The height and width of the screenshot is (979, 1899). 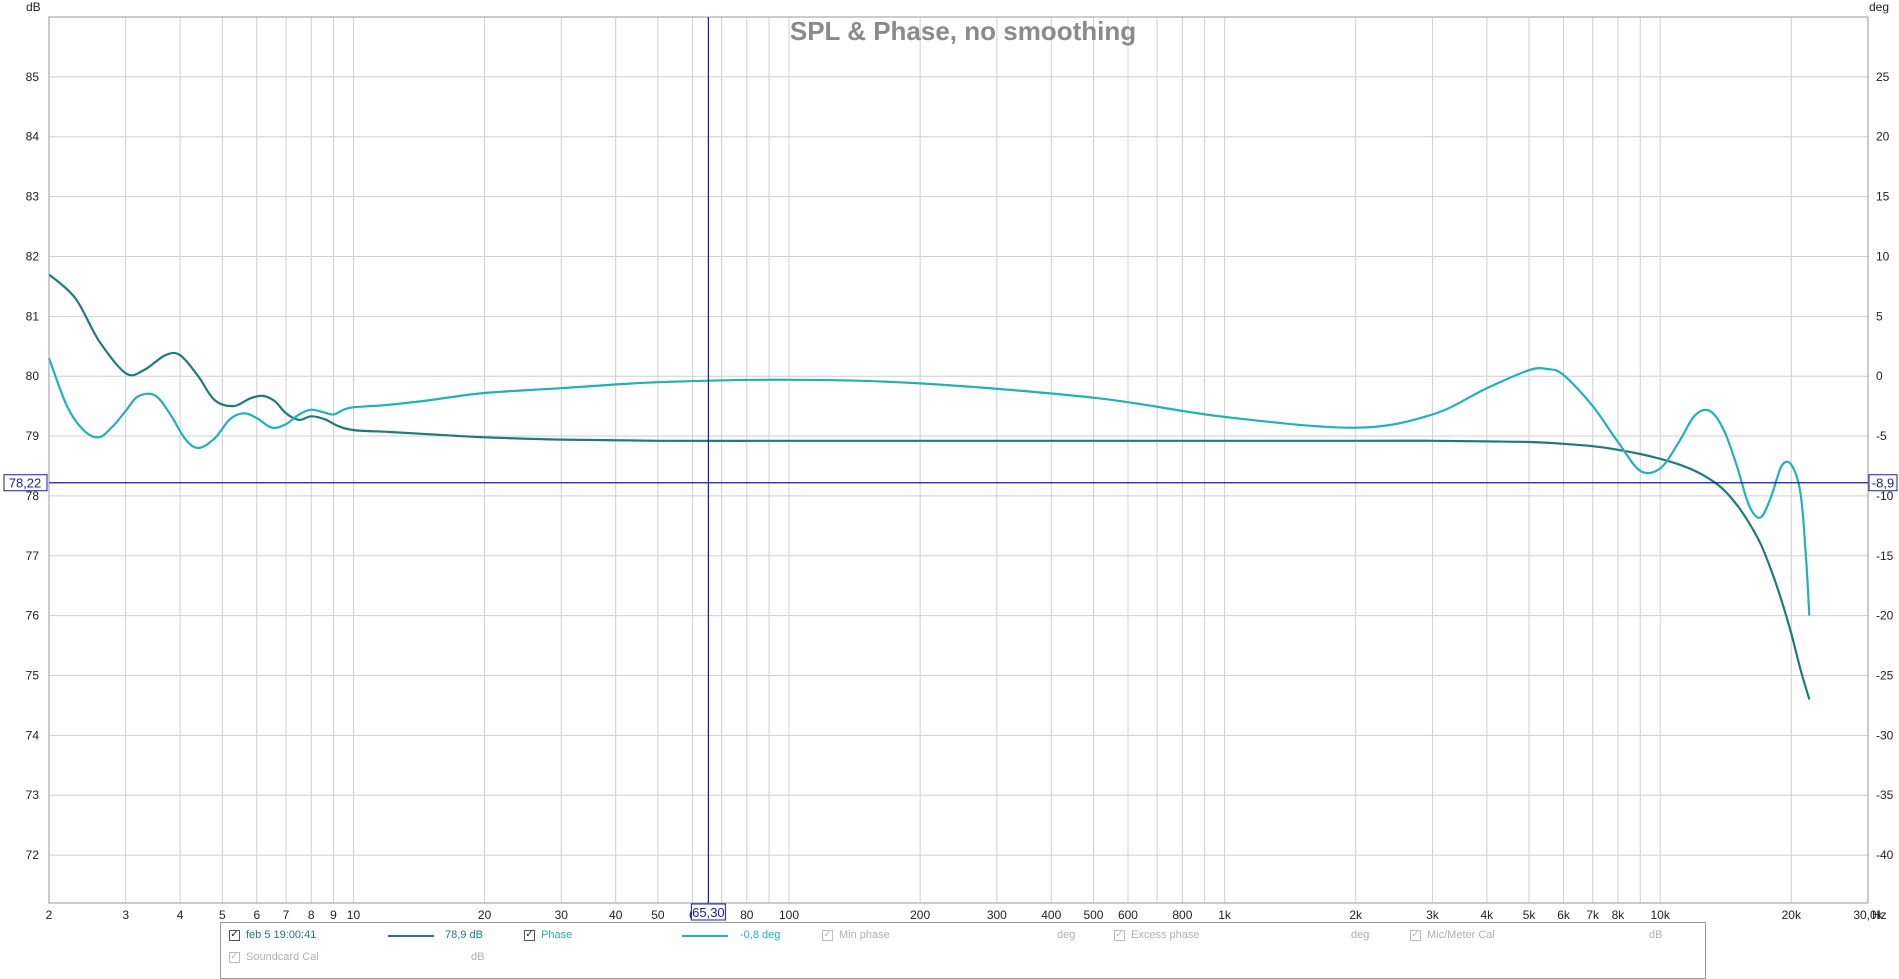 What do you see at coordinates (1564, 915) in the screenshot?
I see `x-tick-label: 6k` at bounding box center [1564, 915].